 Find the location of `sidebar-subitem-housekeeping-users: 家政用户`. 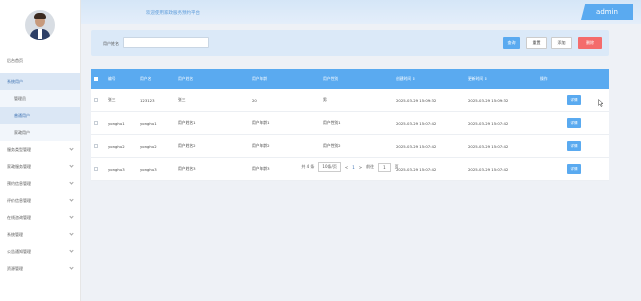

sidebar-subitem-housekeeping-users: 家政用户 is located at coordinates (40, 132).